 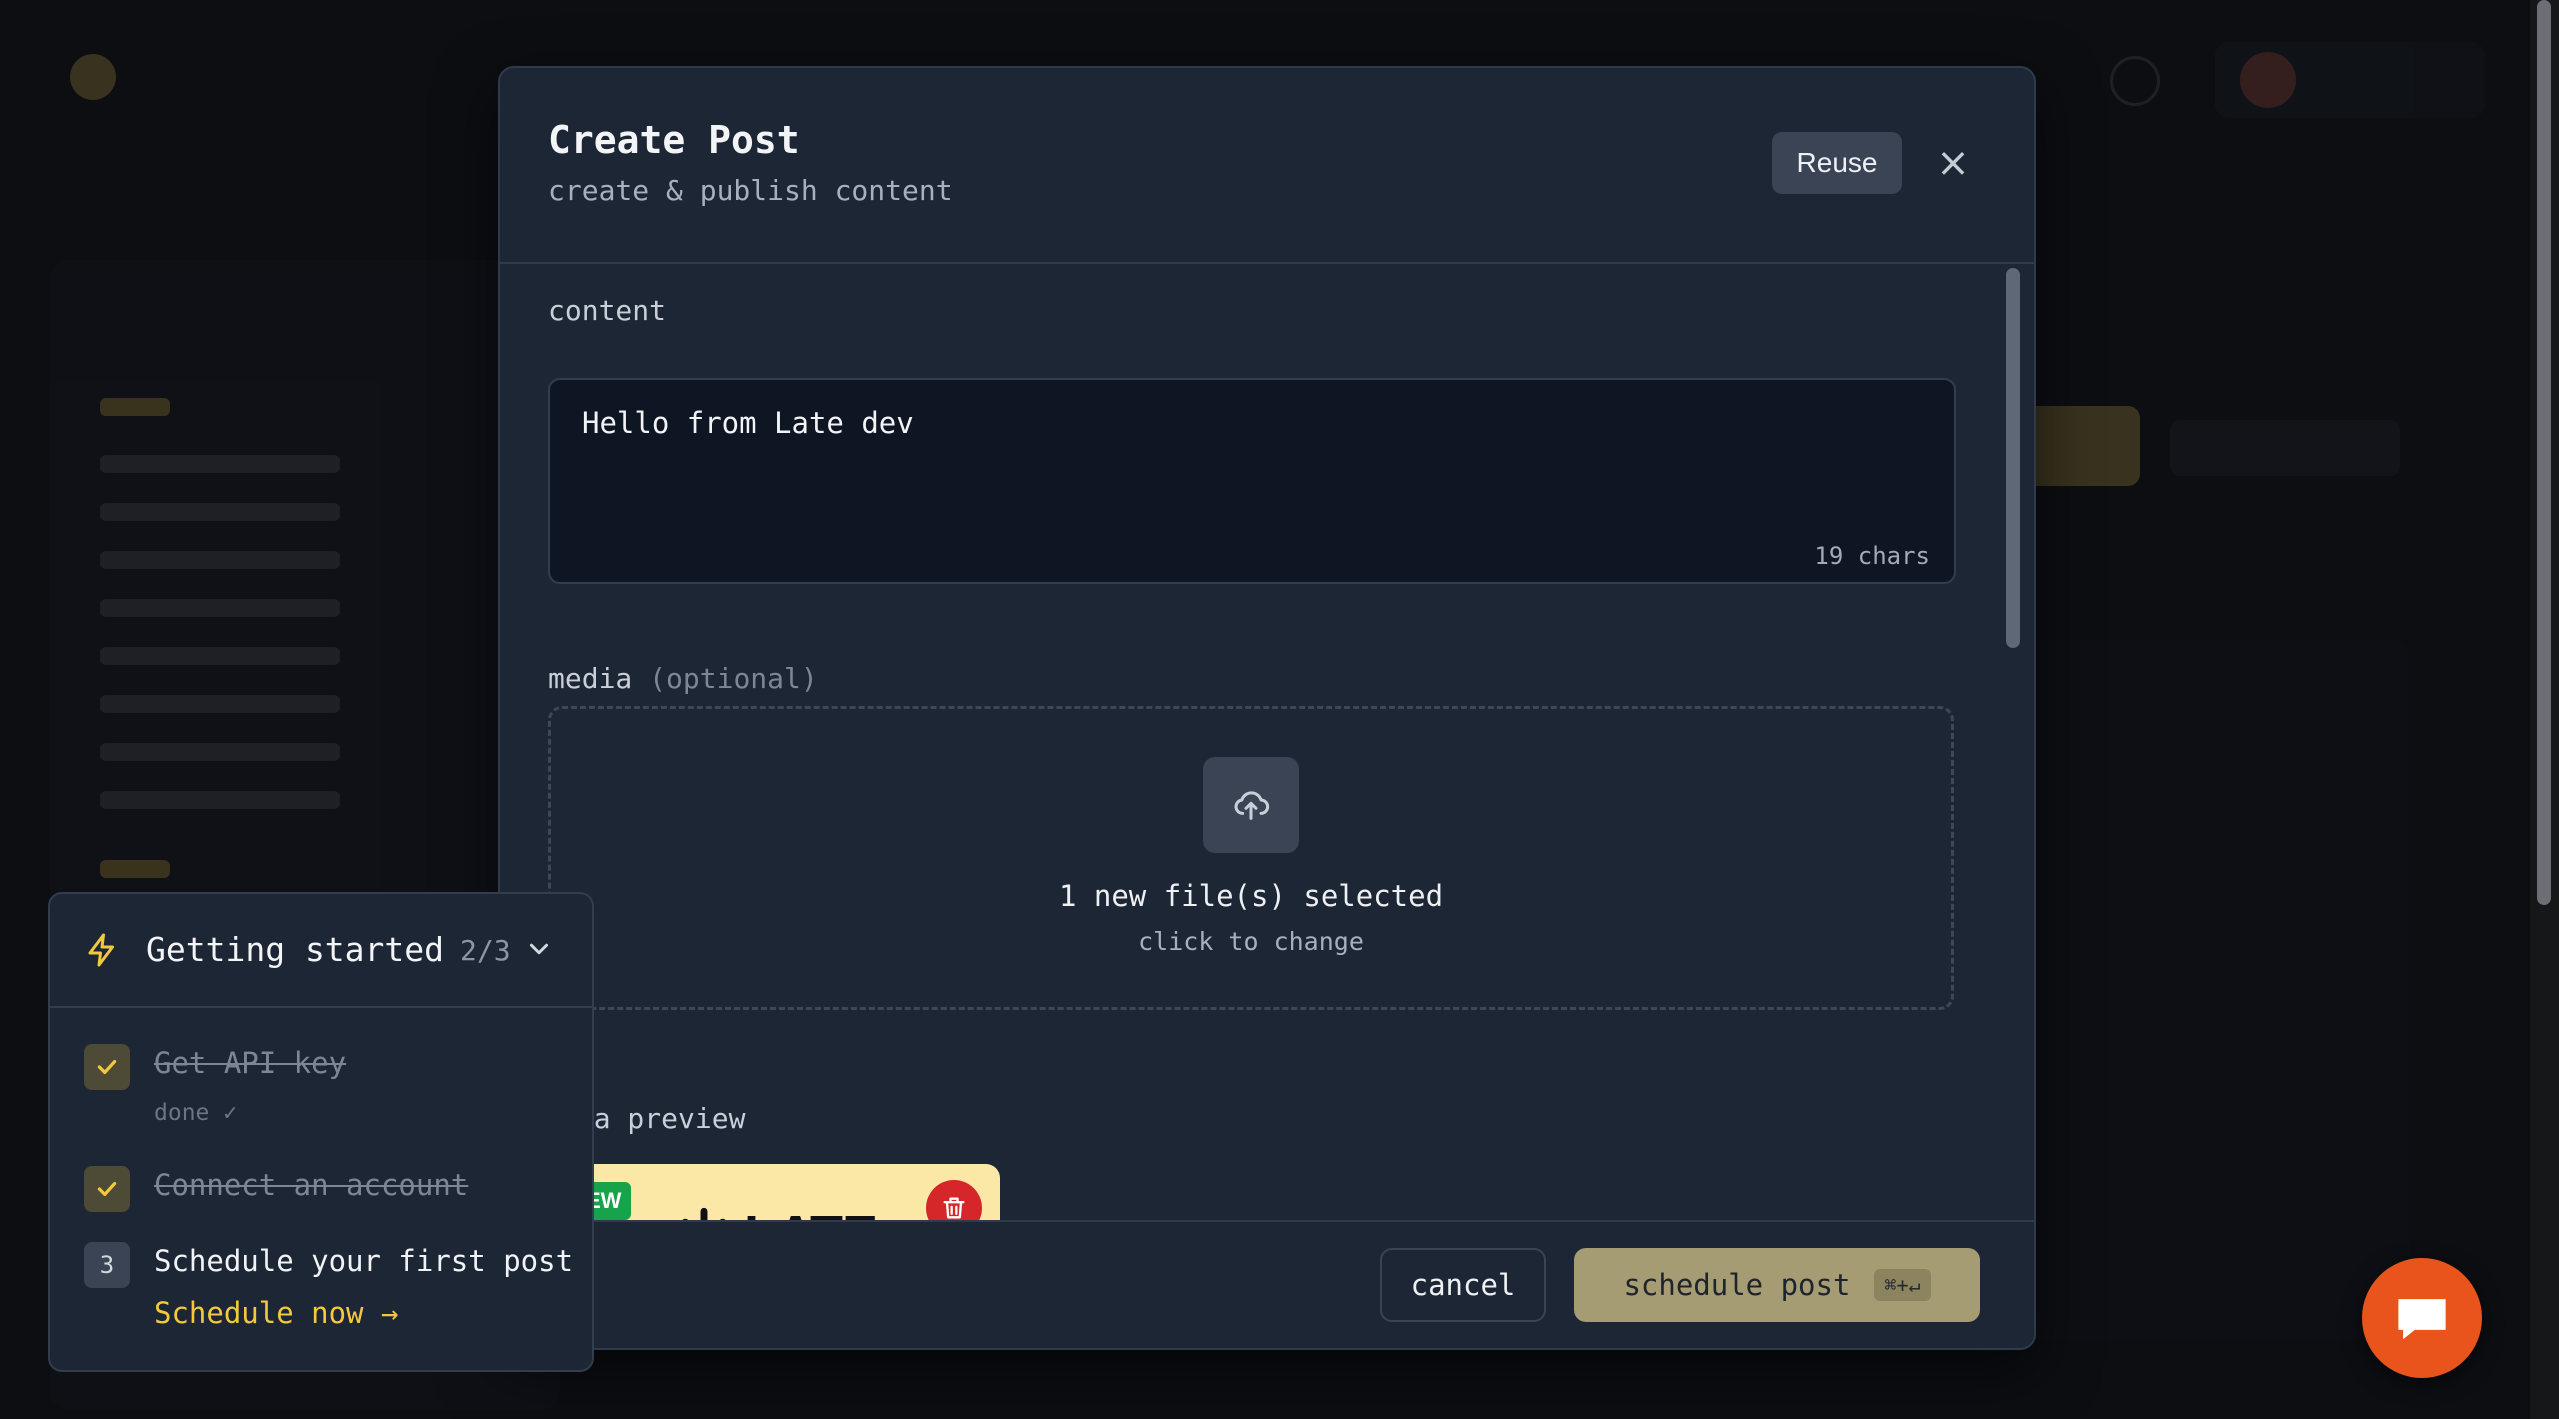 What do you see at coordinates (1251, 941) in the screenshot?
I see `media-change-hint: click to change` at bounding box center [1251, 941].